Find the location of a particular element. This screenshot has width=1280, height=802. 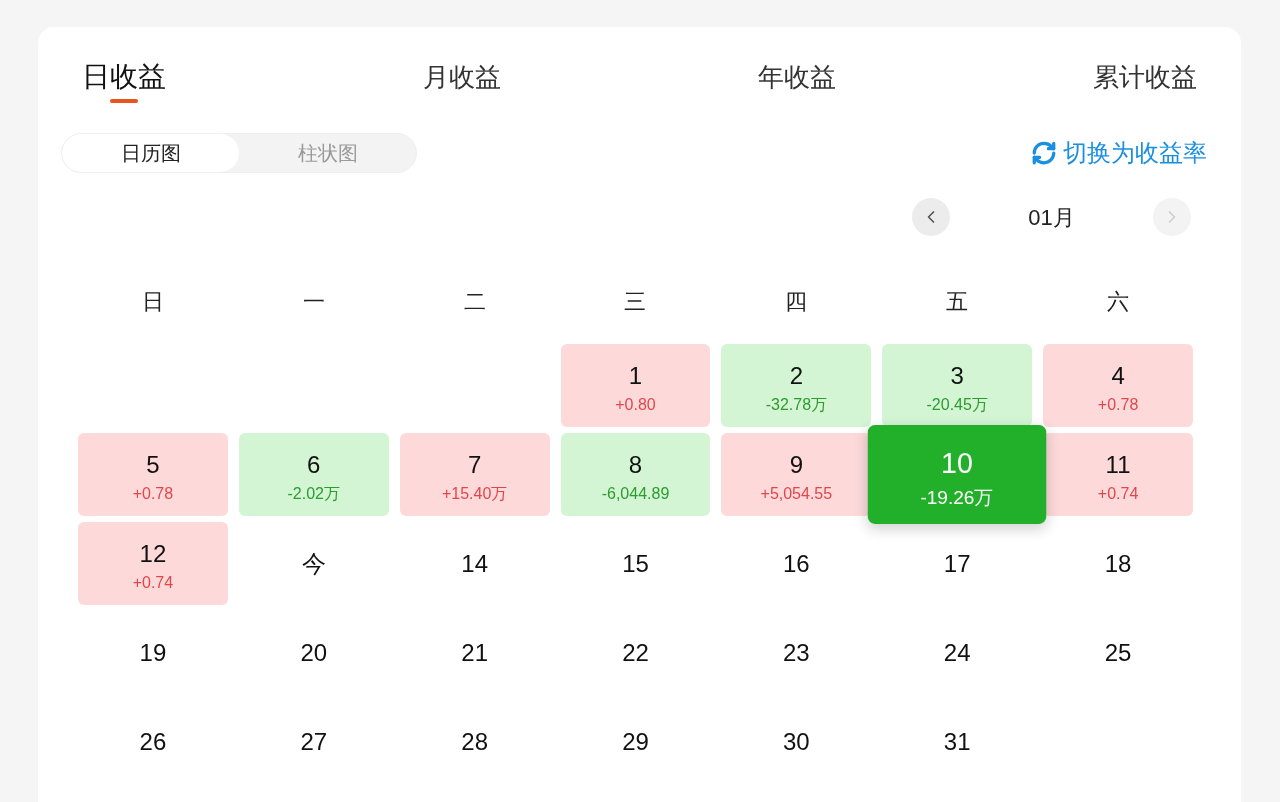

view-switch-option: 日历图 is located at coordinates (150, 153).